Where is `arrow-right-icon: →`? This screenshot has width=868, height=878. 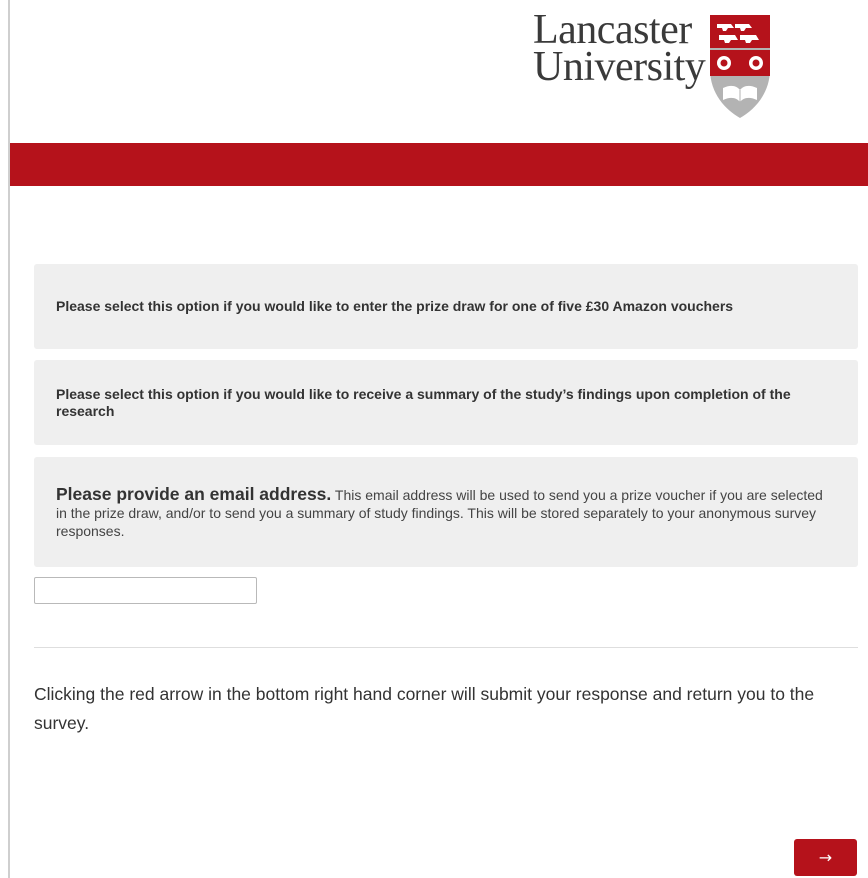 arrow-right-icon: → is located at coordinates (825, 857).